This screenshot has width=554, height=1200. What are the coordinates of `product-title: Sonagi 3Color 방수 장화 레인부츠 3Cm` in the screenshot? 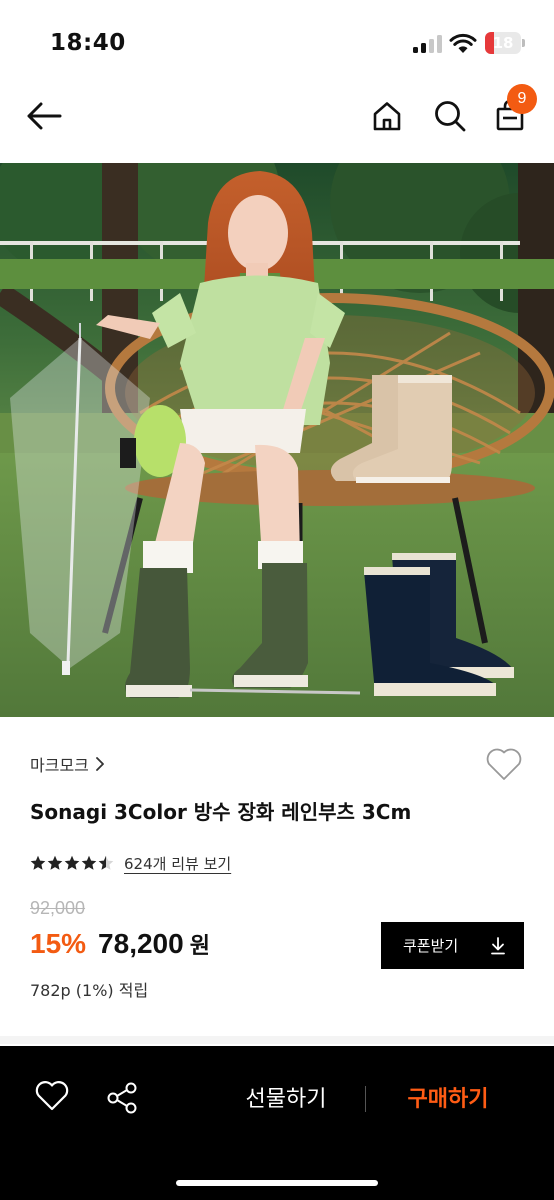 It's located at (221, 812).